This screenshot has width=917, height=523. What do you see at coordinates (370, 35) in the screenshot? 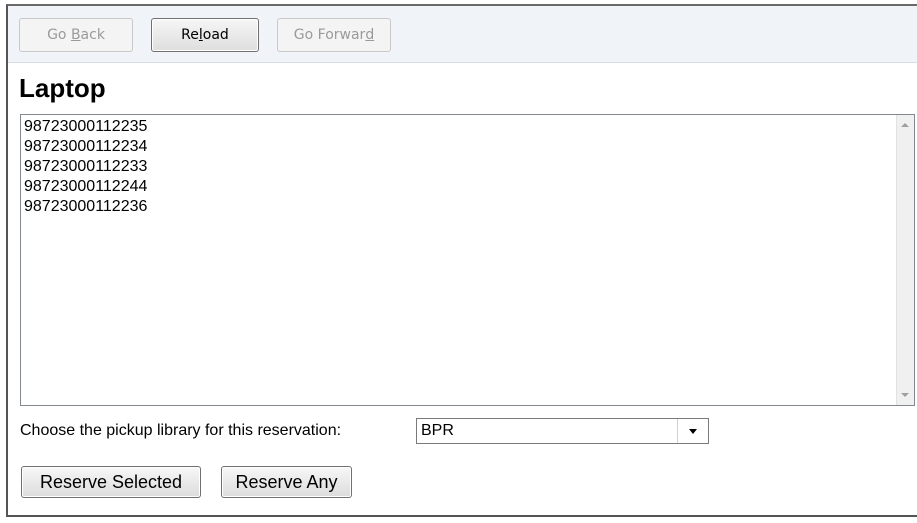
I see `go-forward-accesskey: d` at bounding box center [370, 35].